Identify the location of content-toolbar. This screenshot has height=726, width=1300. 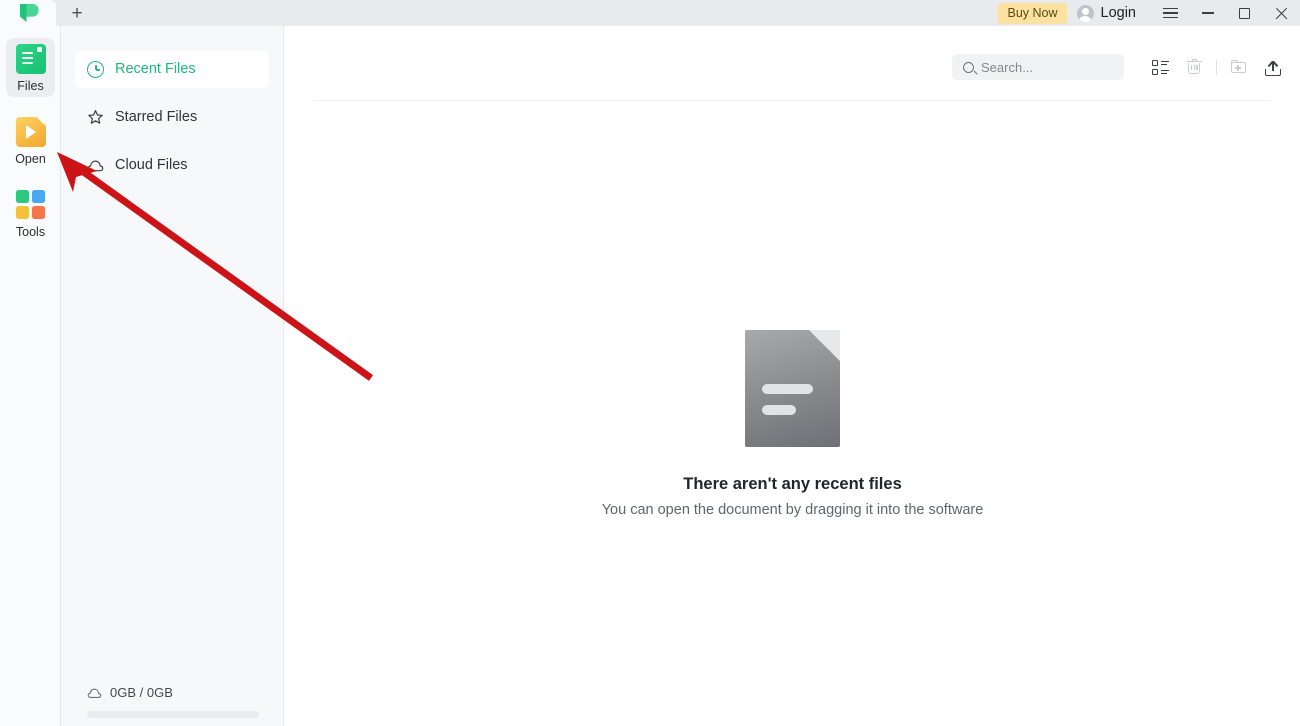
(1126, 67).